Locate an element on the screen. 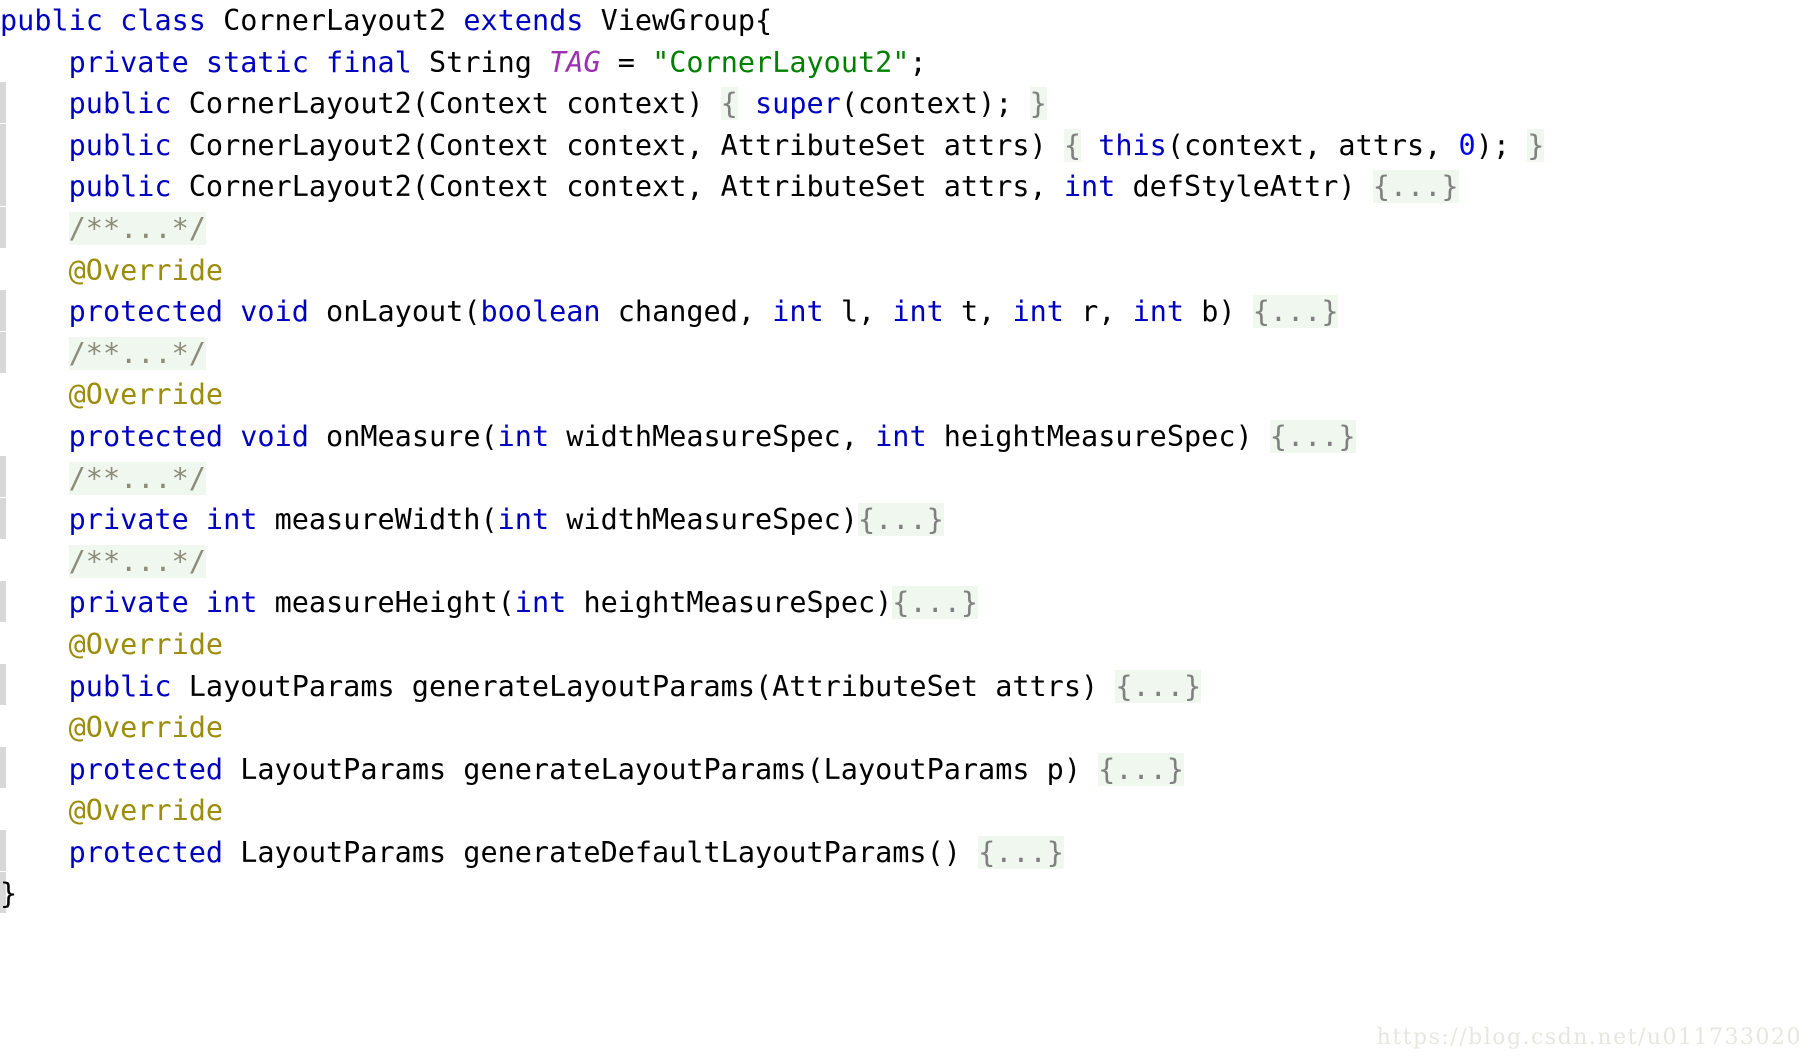 Image resolution: width=1810 pixels, height=1058 pixels. code-token-plain: CornerLayout2(Context context) is located at coordinates (446, 104).